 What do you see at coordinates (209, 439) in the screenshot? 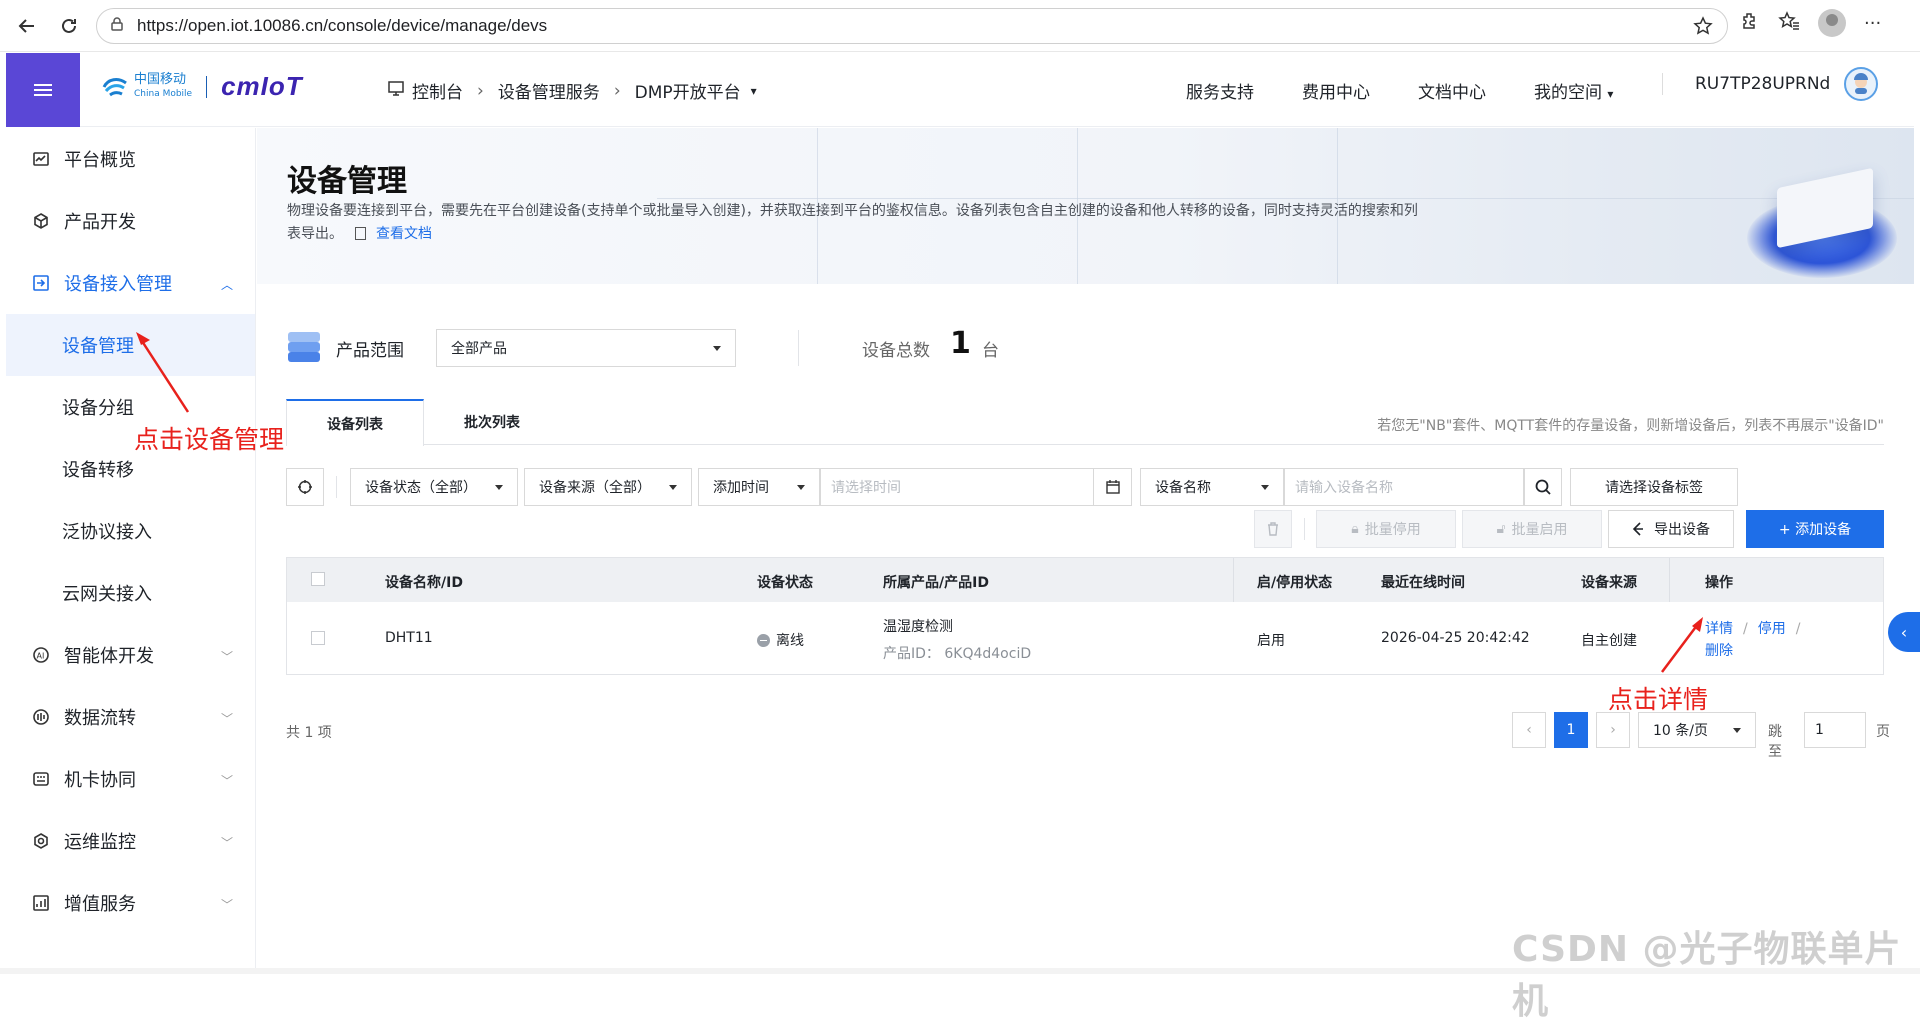
I see `annotation-click-device-manage: 点击设备管理` at bounding box center [209, 439].